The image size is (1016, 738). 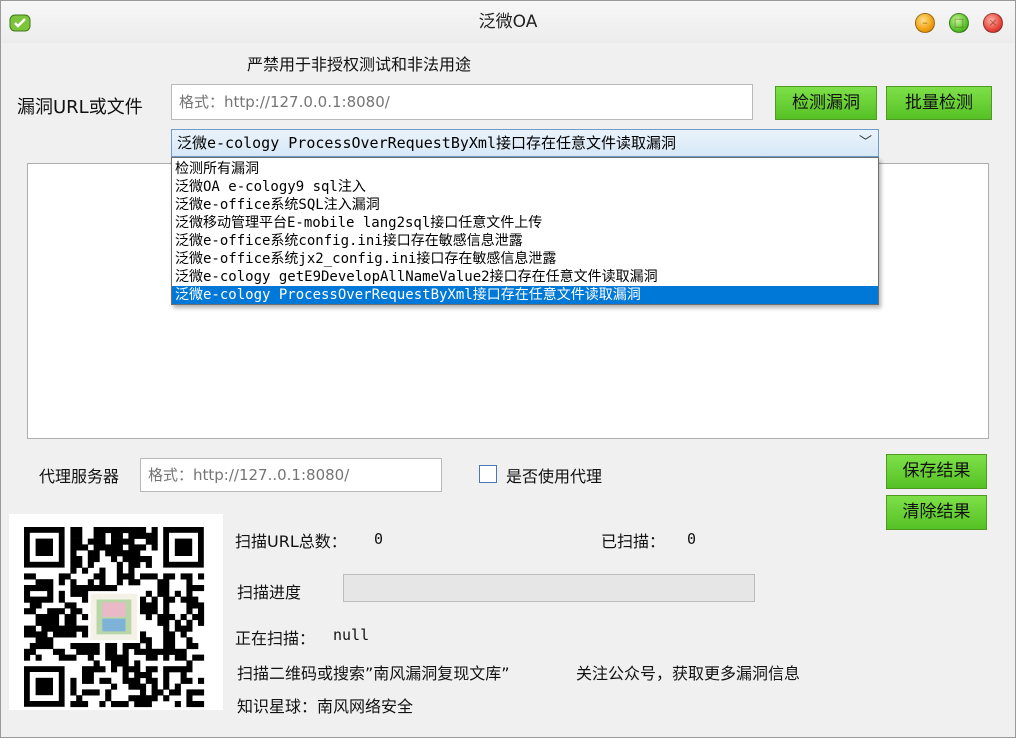 What do you see at coordinates (865, 143) in the screenshot?
I see `chevron-down-icon: ﹀` at bounding box center [865, 143].